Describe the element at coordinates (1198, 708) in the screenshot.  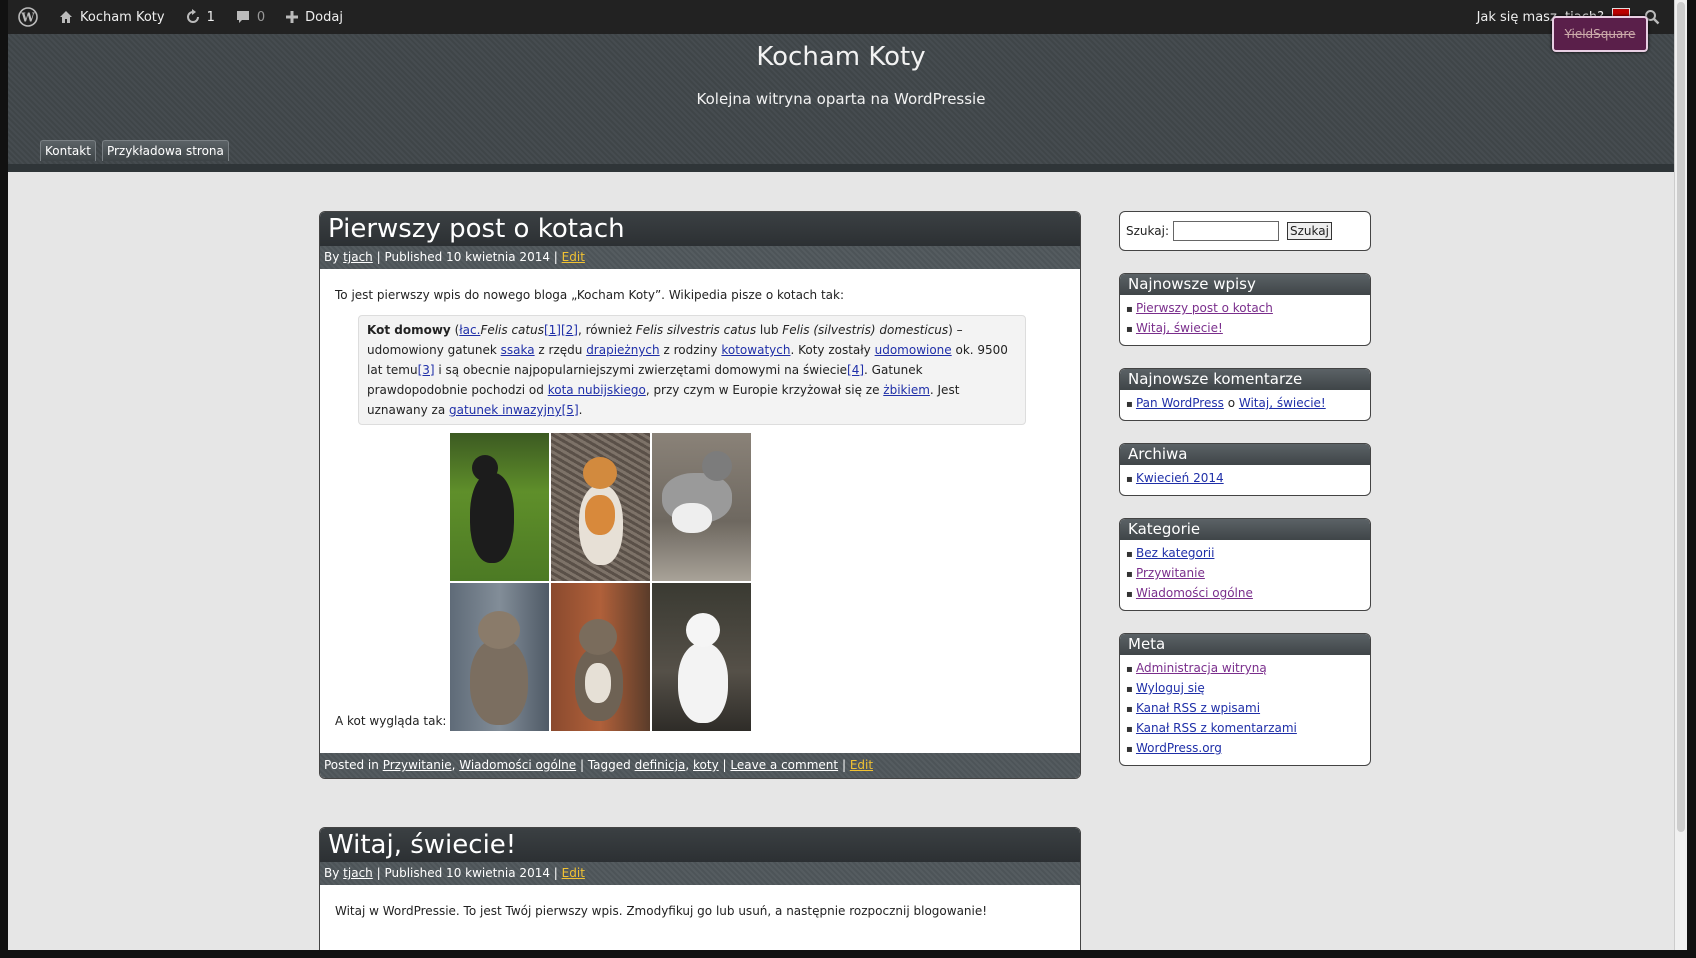
I see `meta-link: Kanał RSS z wpisami` at that location.